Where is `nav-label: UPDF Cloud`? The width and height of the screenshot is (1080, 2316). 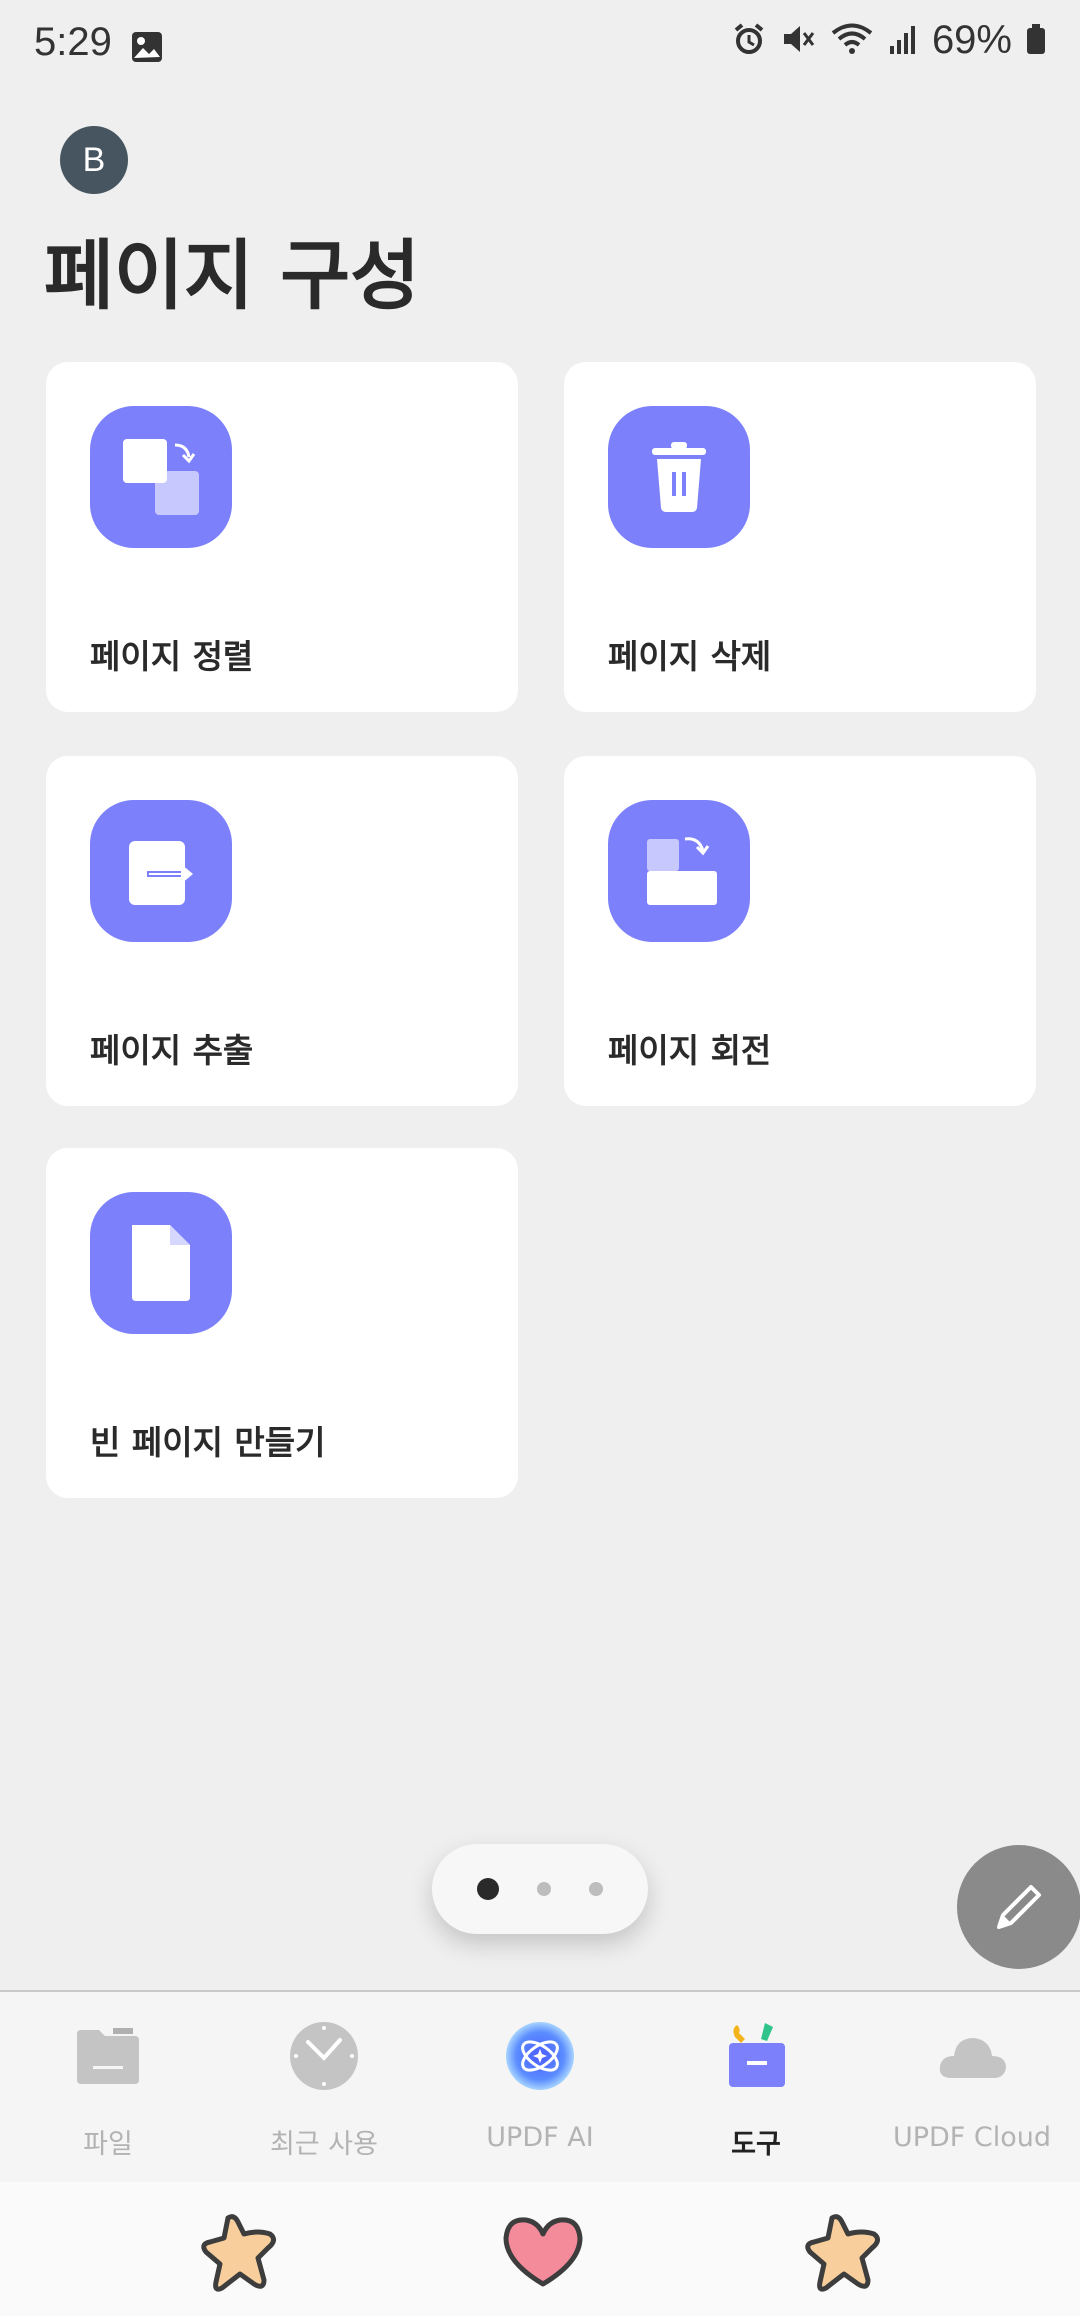 nav-label: UPDF Cloud is located at coordinates (972, 2137).